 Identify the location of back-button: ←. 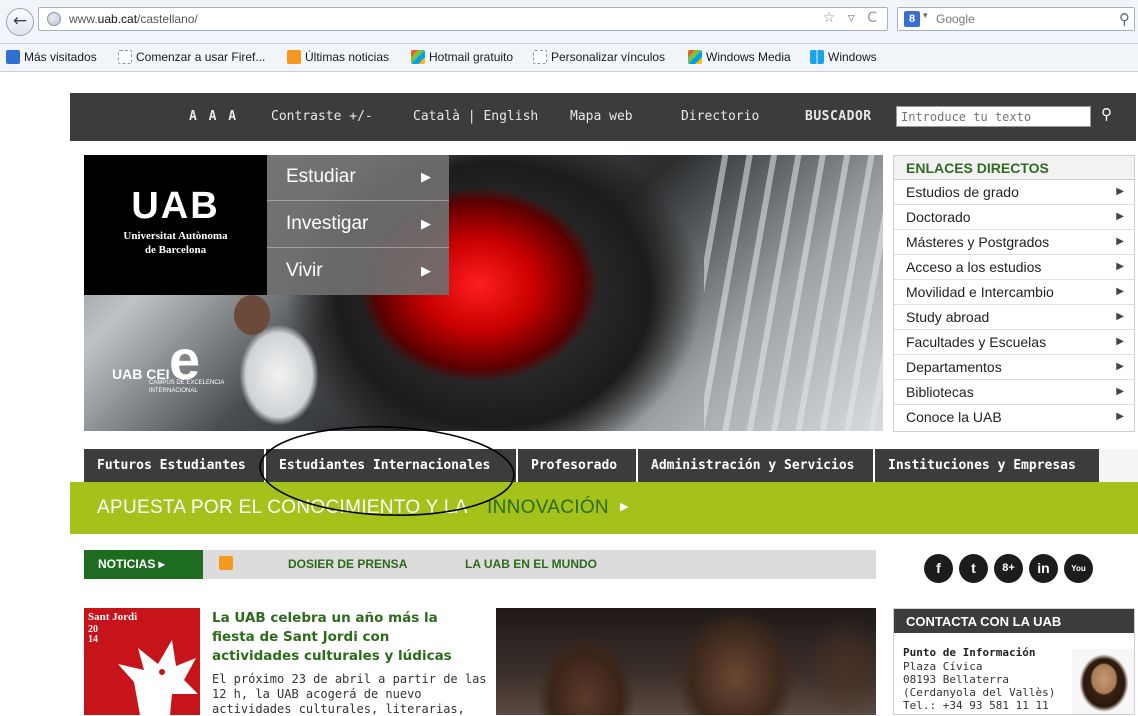
(20, 22).